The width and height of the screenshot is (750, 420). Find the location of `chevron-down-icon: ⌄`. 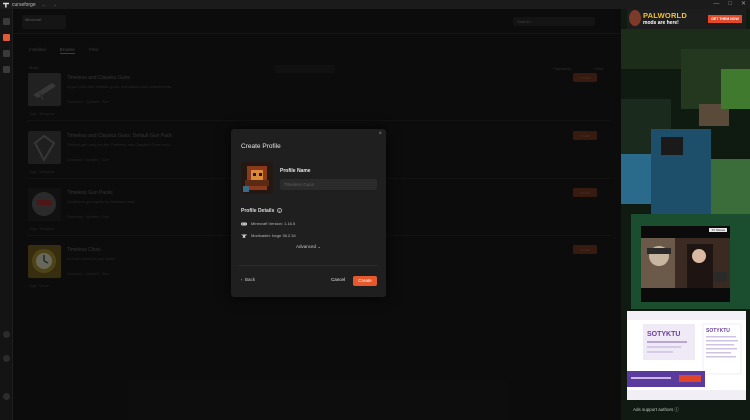

chevron-down-icon: ⌄ is located at coordinates (319, 246).